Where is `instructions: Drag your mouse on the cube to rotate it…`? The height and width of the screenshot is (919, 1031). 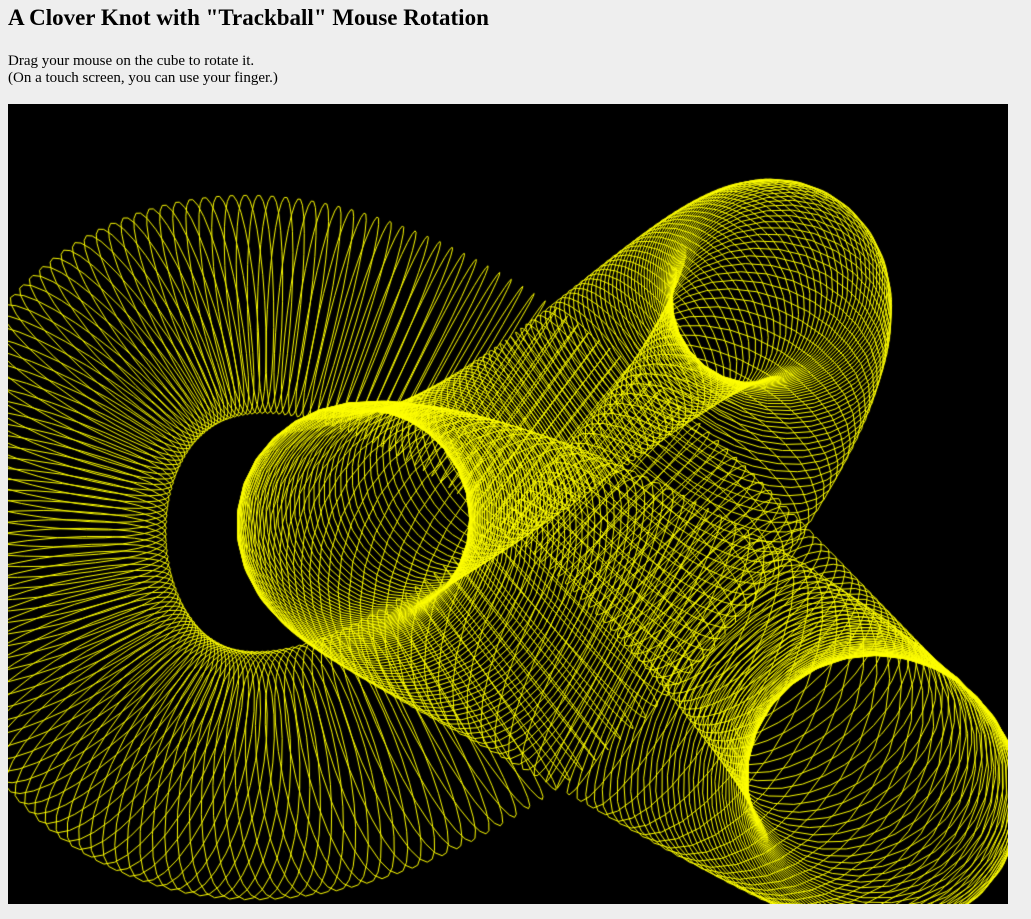
instructions: Drag your mouse on the cube to rotate it… is located at coordinates (143, 70).